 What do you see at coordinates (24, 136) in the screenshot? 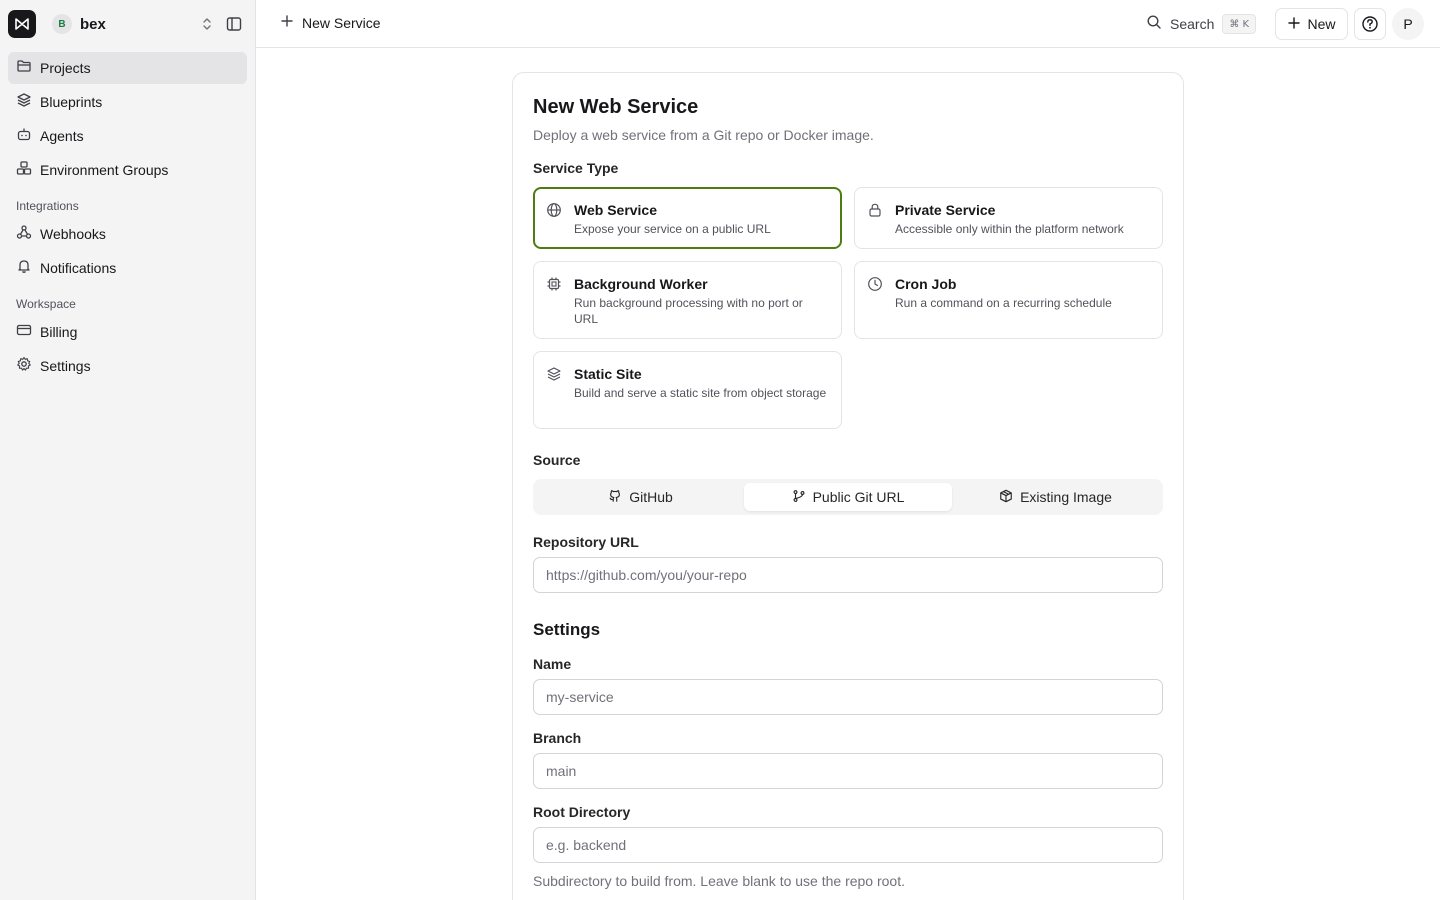
I see `bot-icon` at bounding box center [24, 136].